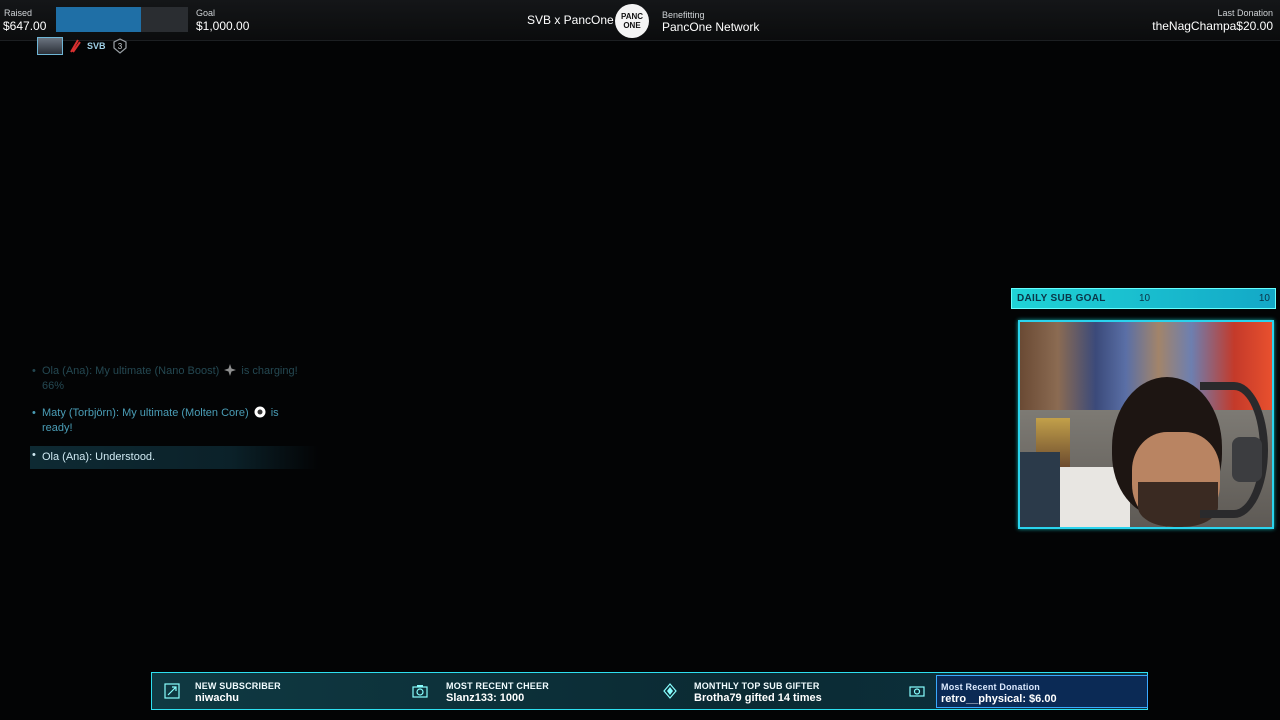 Image resolution: width=1280 pixels, height=720 pixels. Describe the element at coordinates (217, 698) in the screenshot. I see `new-subscriber-value: niwachu` at that location.